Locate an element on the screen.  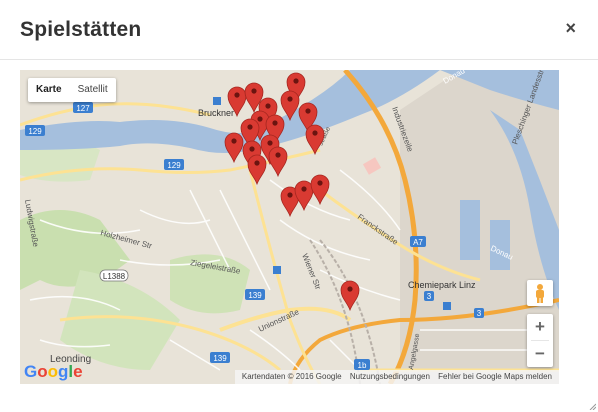
zoom-out-button: − is located at coordinates (540, 354).